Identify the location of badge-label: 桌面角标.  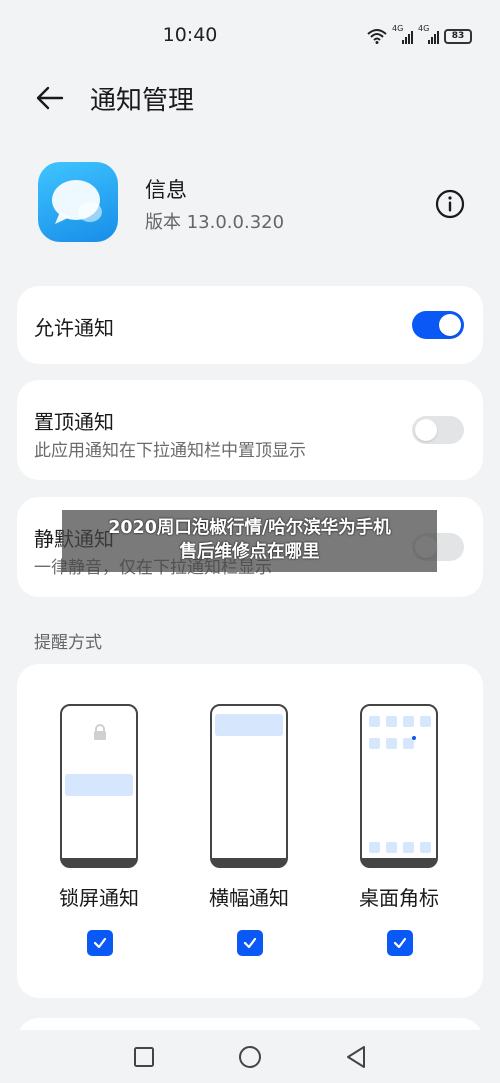
(399, 898).